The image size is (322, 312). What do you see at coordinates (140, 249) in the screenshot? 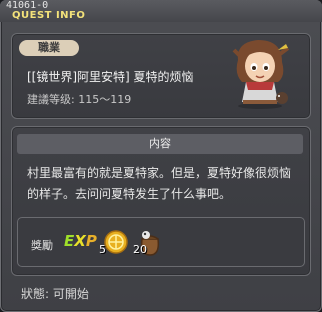
I see `item-count: 20` at bounding box center [140, 249].